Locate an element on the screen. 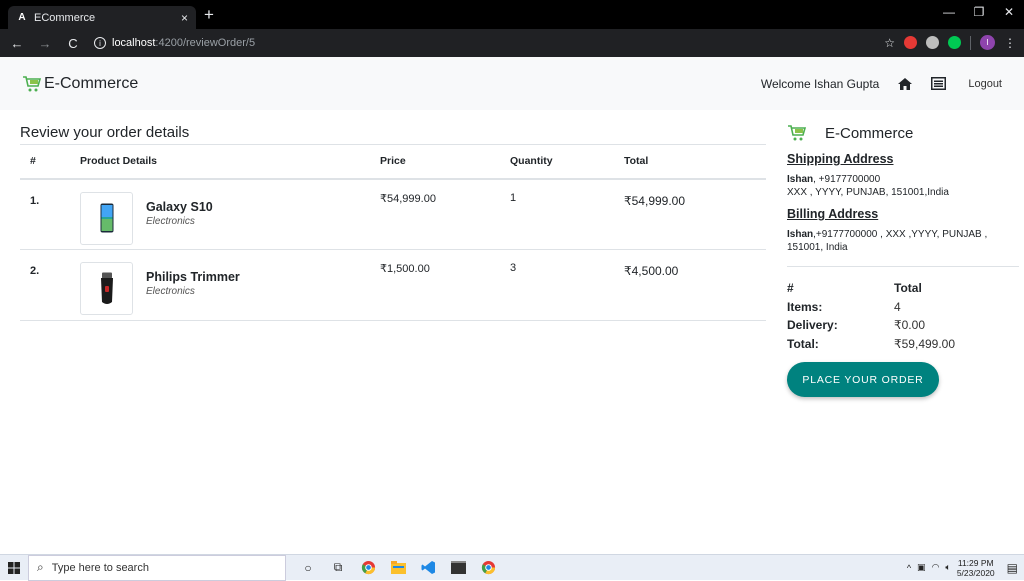 This screenshot has height=581, width=1024. tray-app-icon: ▣ is located at coordinates (921, 567).